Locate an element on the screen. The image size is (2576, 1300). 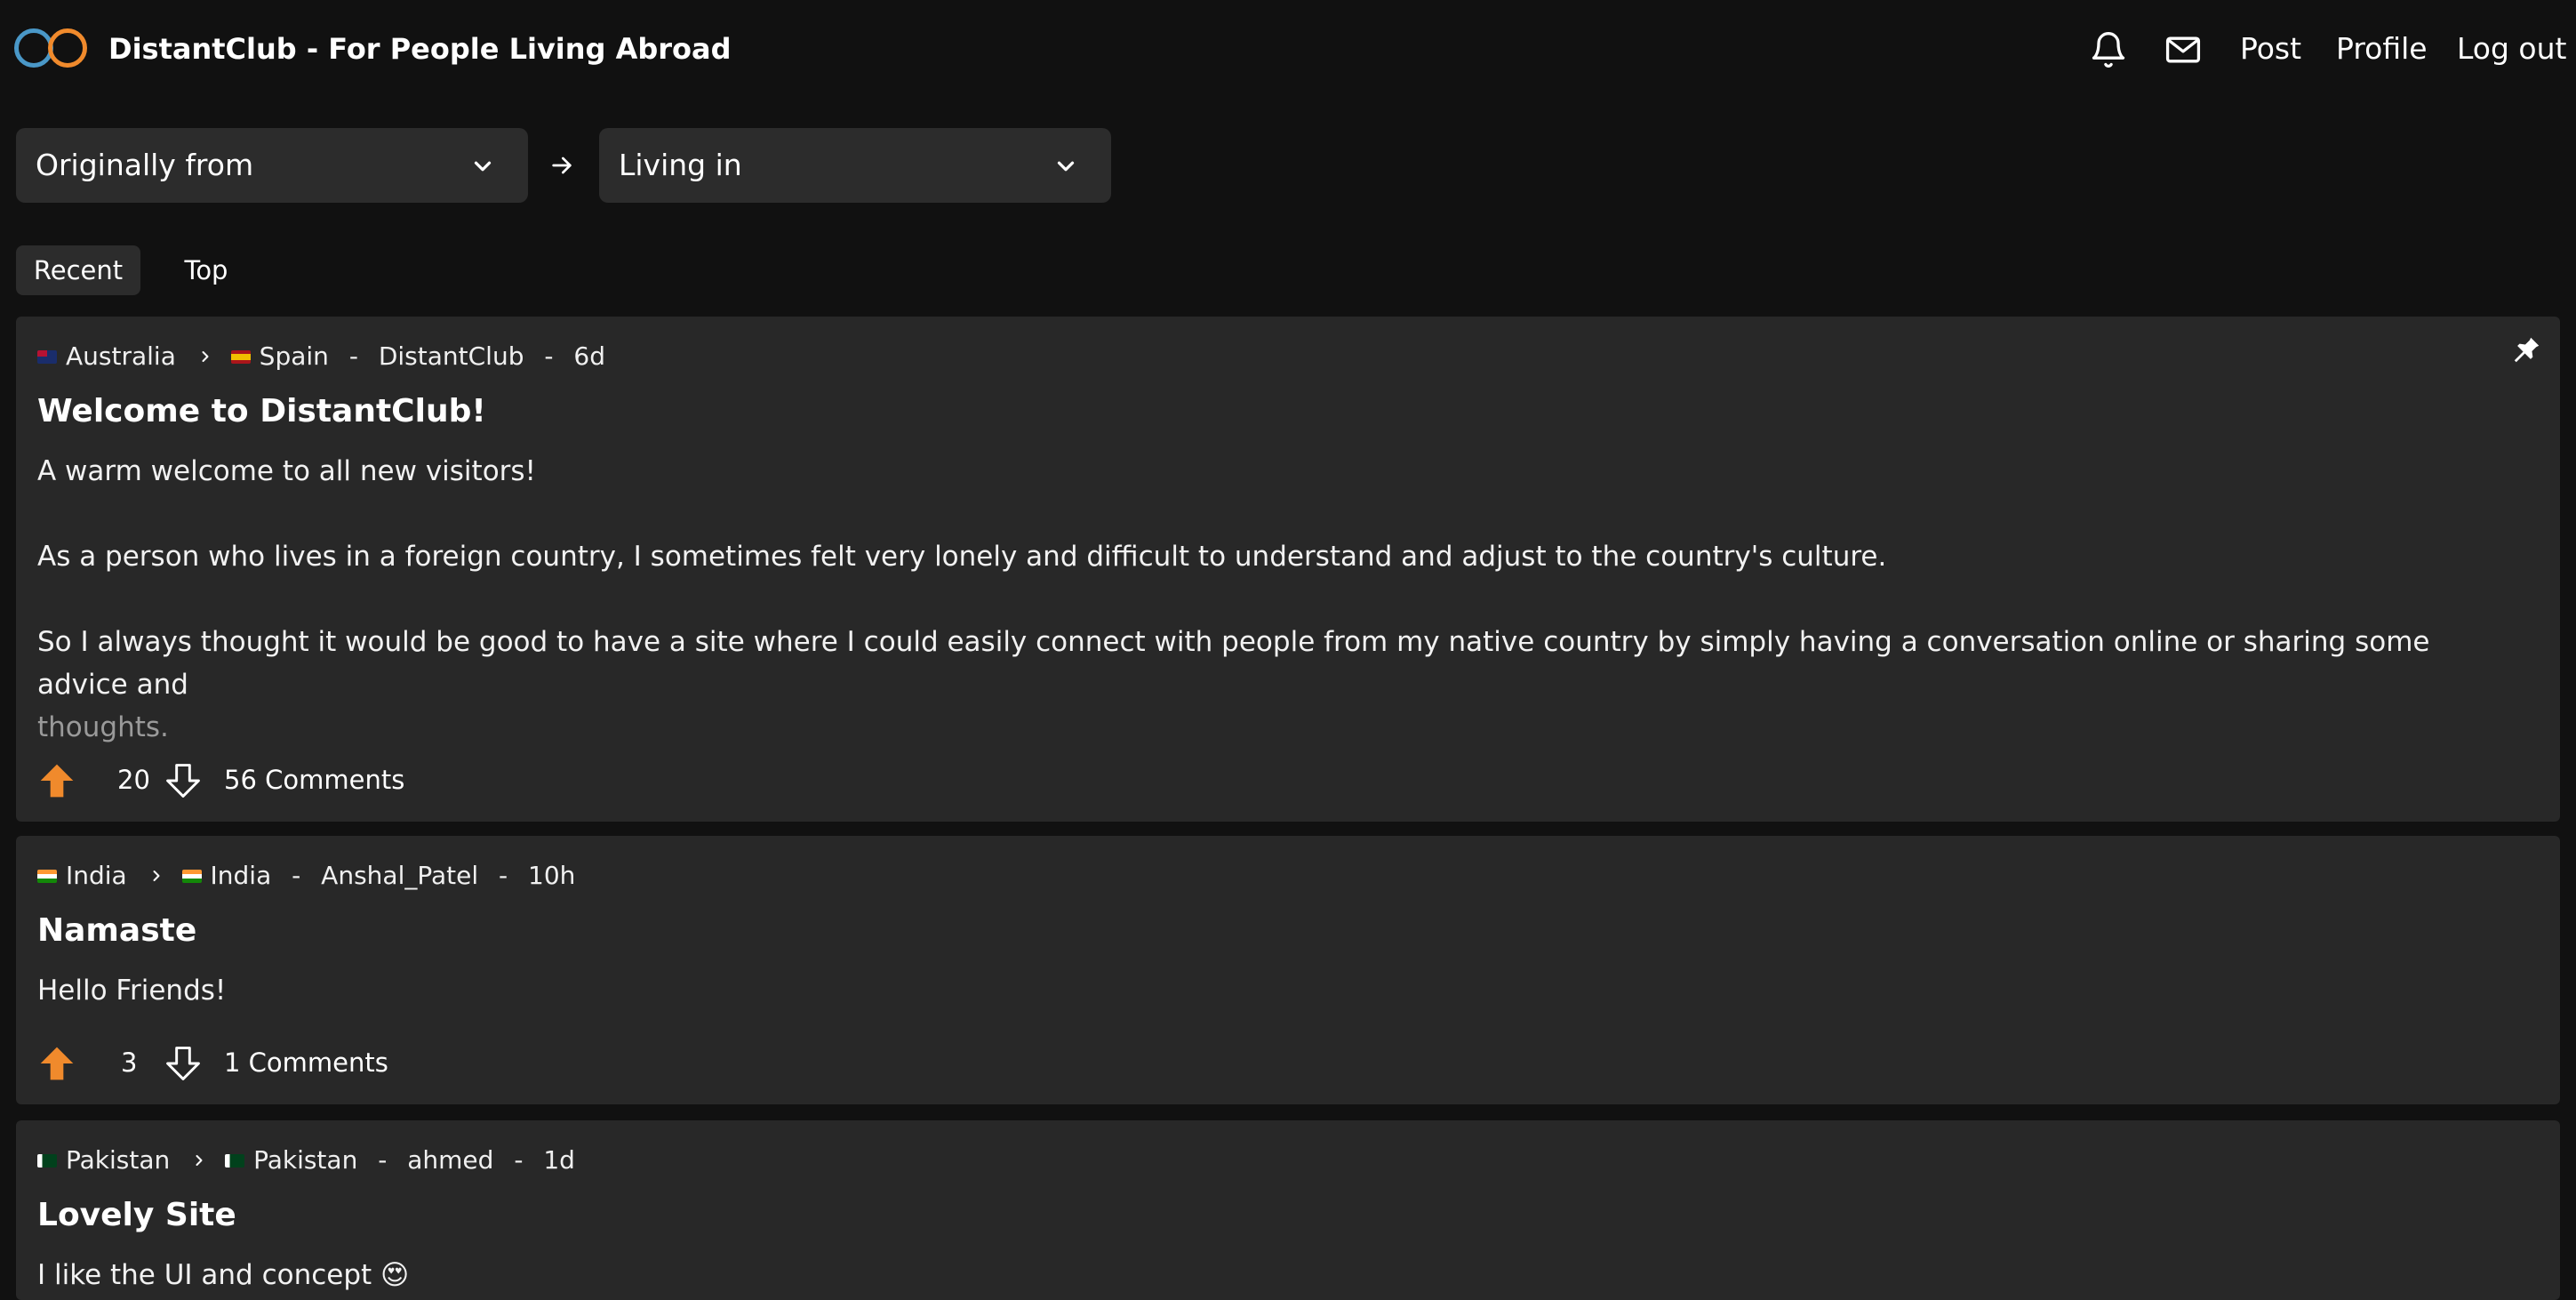
post-actions: 3 1 Comments is located at coordinates (259, 1062).